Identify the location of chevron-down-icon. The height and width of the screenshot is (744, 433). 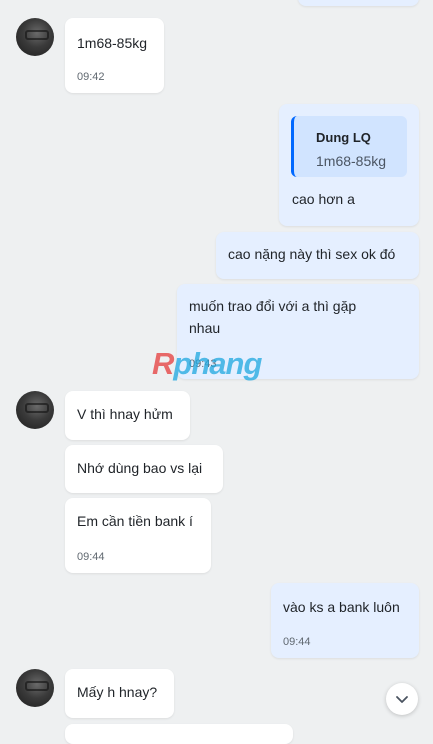
(402, 699).